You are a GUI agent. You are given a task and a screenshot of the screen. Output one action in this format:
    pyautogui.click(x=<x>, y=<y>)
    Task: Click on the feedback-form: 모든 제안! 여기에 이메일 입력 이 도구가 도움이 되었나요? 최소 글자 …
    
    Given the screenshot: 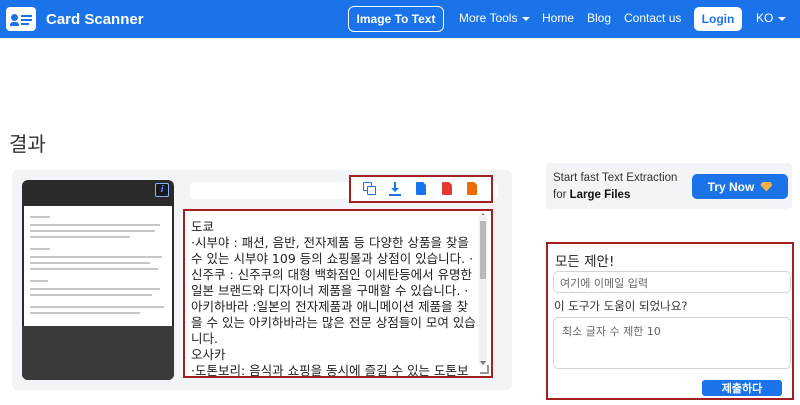 What is the action you would take?
    pyautogui.click(x=670, y=321)
    